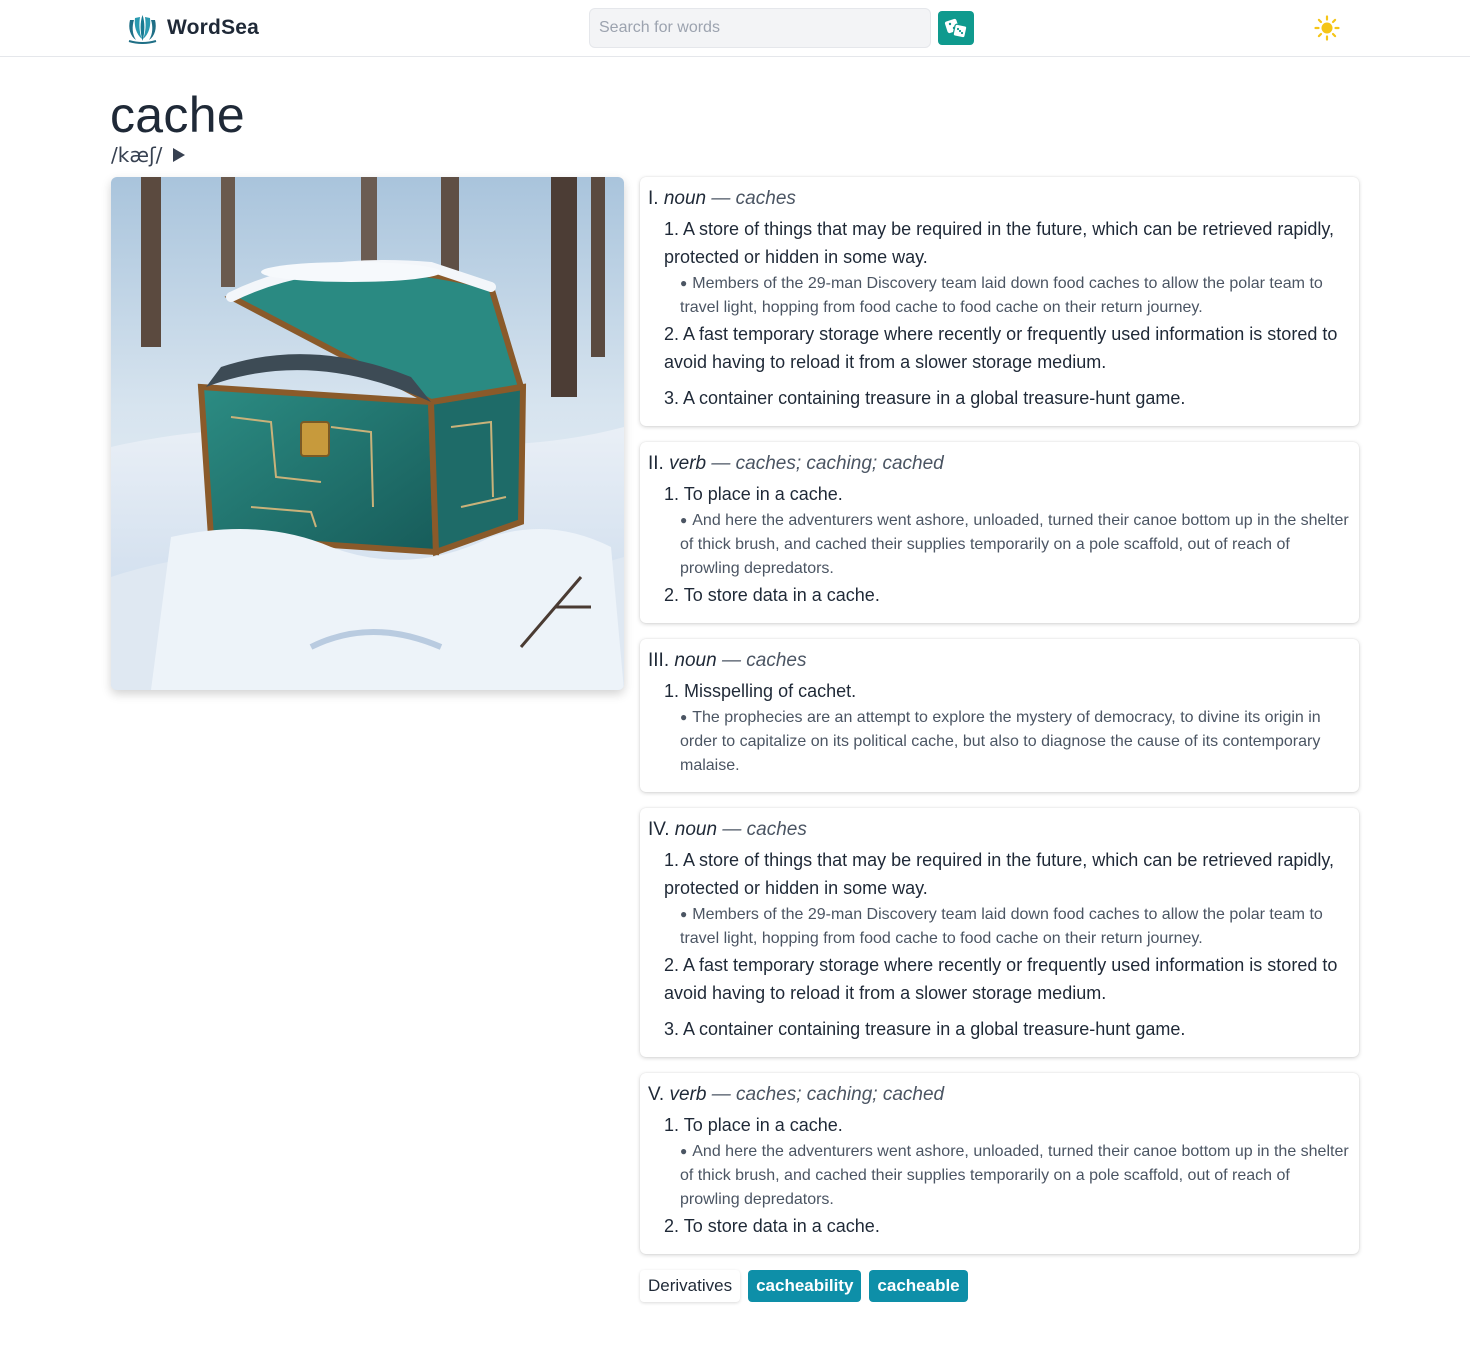  What do you see at coordinates (177, 115) in the screenshot?
I see `word-title: cache` at bounding box center [177, 115].